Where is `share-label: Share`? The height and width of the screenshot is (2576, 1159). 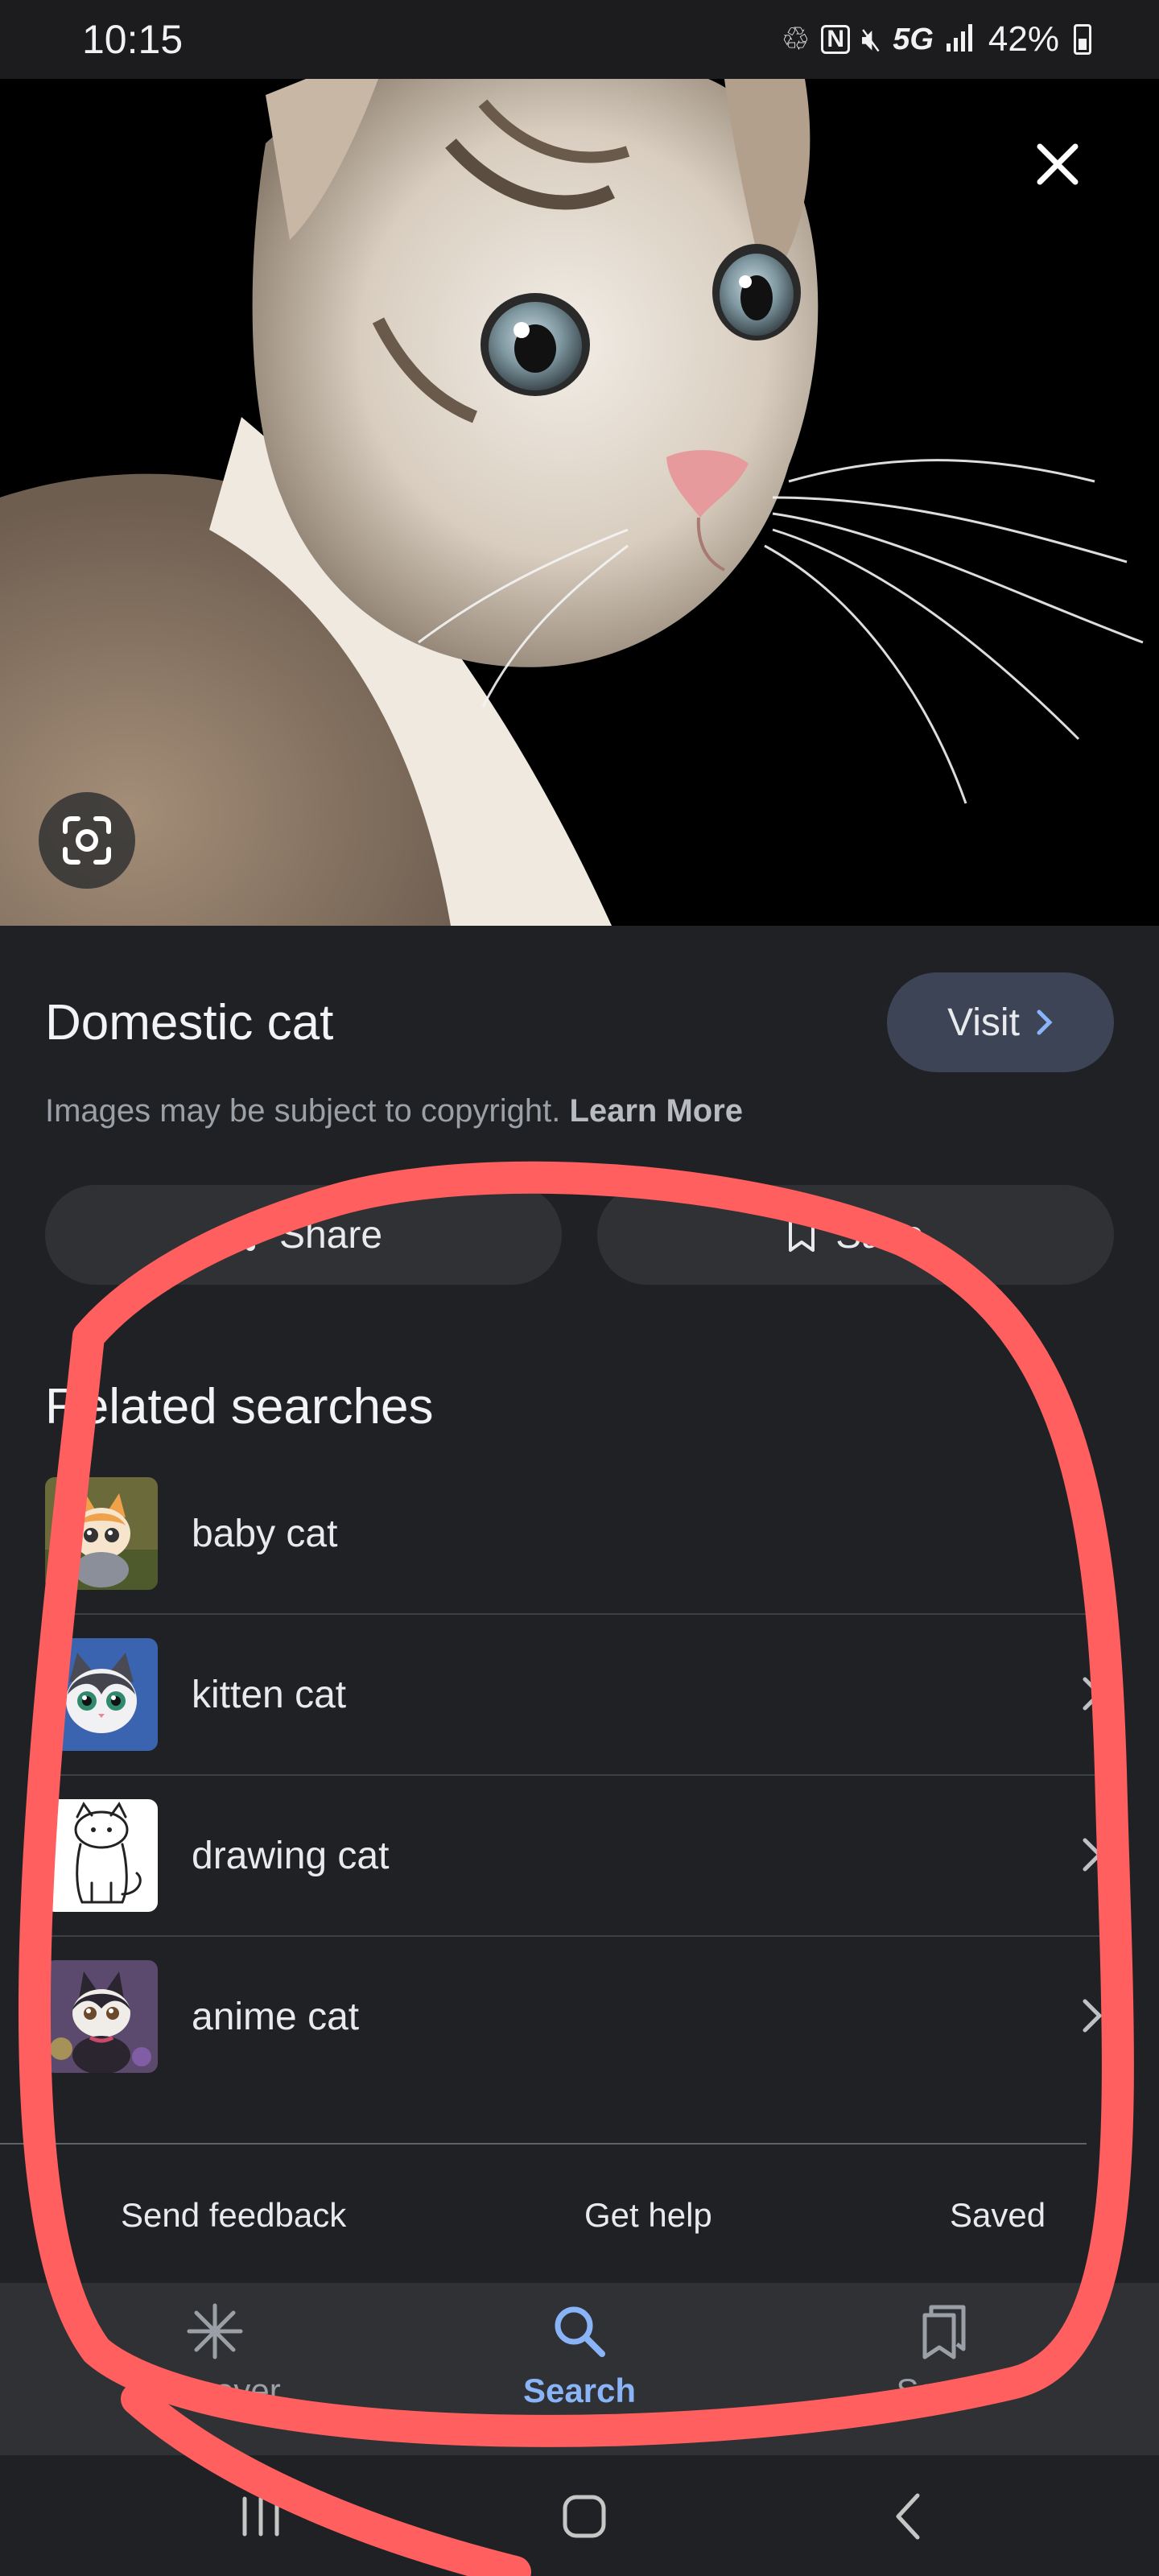 share-label: Share is located at coordinates (330, 1235).